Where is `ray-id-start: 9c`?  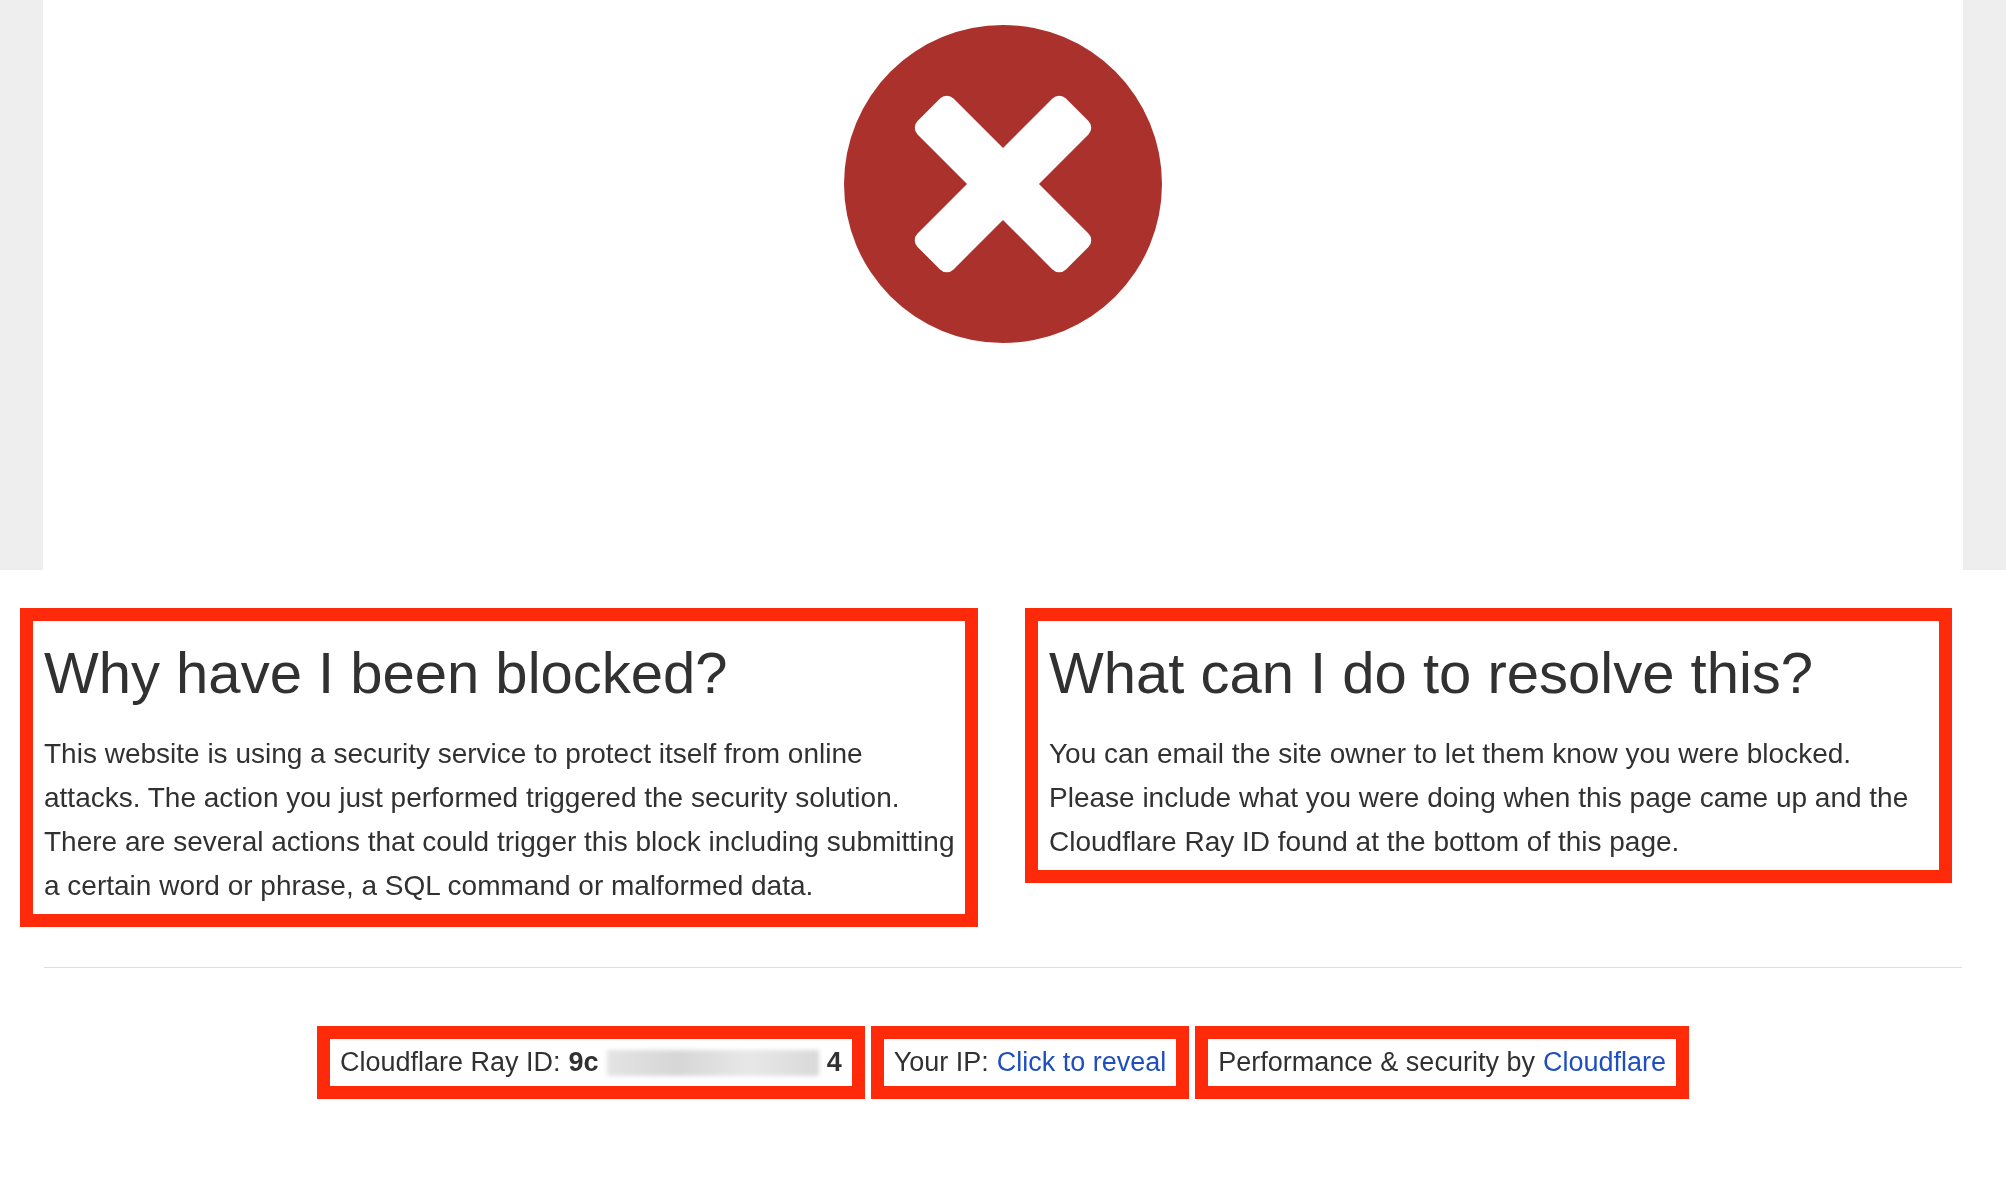 ray-id-start: 9c is located at coordinates (583, 1062).